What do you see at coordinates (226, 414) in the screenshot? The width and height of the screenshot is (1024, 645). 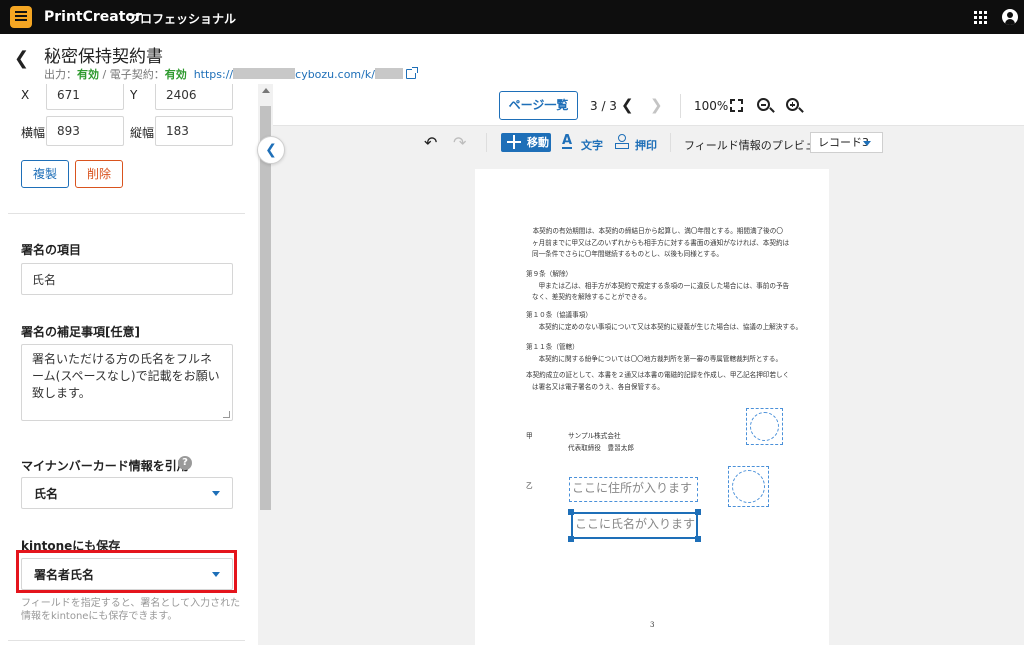 I see `resize-grip-icon` at bounding box center [226, 414].